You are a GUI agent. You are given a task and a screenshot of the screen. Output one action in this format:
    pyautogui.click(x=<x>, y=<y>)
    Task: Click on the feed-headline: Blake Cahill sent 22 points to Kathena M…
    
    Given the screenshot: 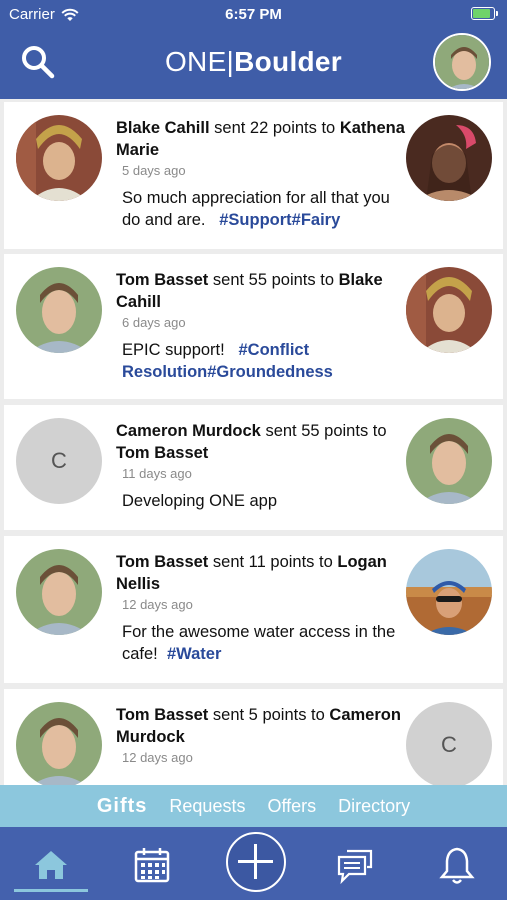 What is the action you would take?
    pyautogui.click(x=261, y=139)
    